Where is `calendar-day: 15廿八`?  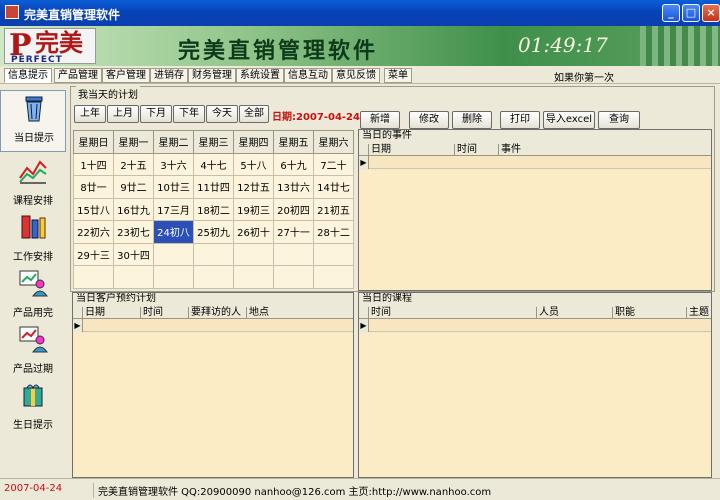
calendar-day: 15廿八 is located at coordinates (93, 209).